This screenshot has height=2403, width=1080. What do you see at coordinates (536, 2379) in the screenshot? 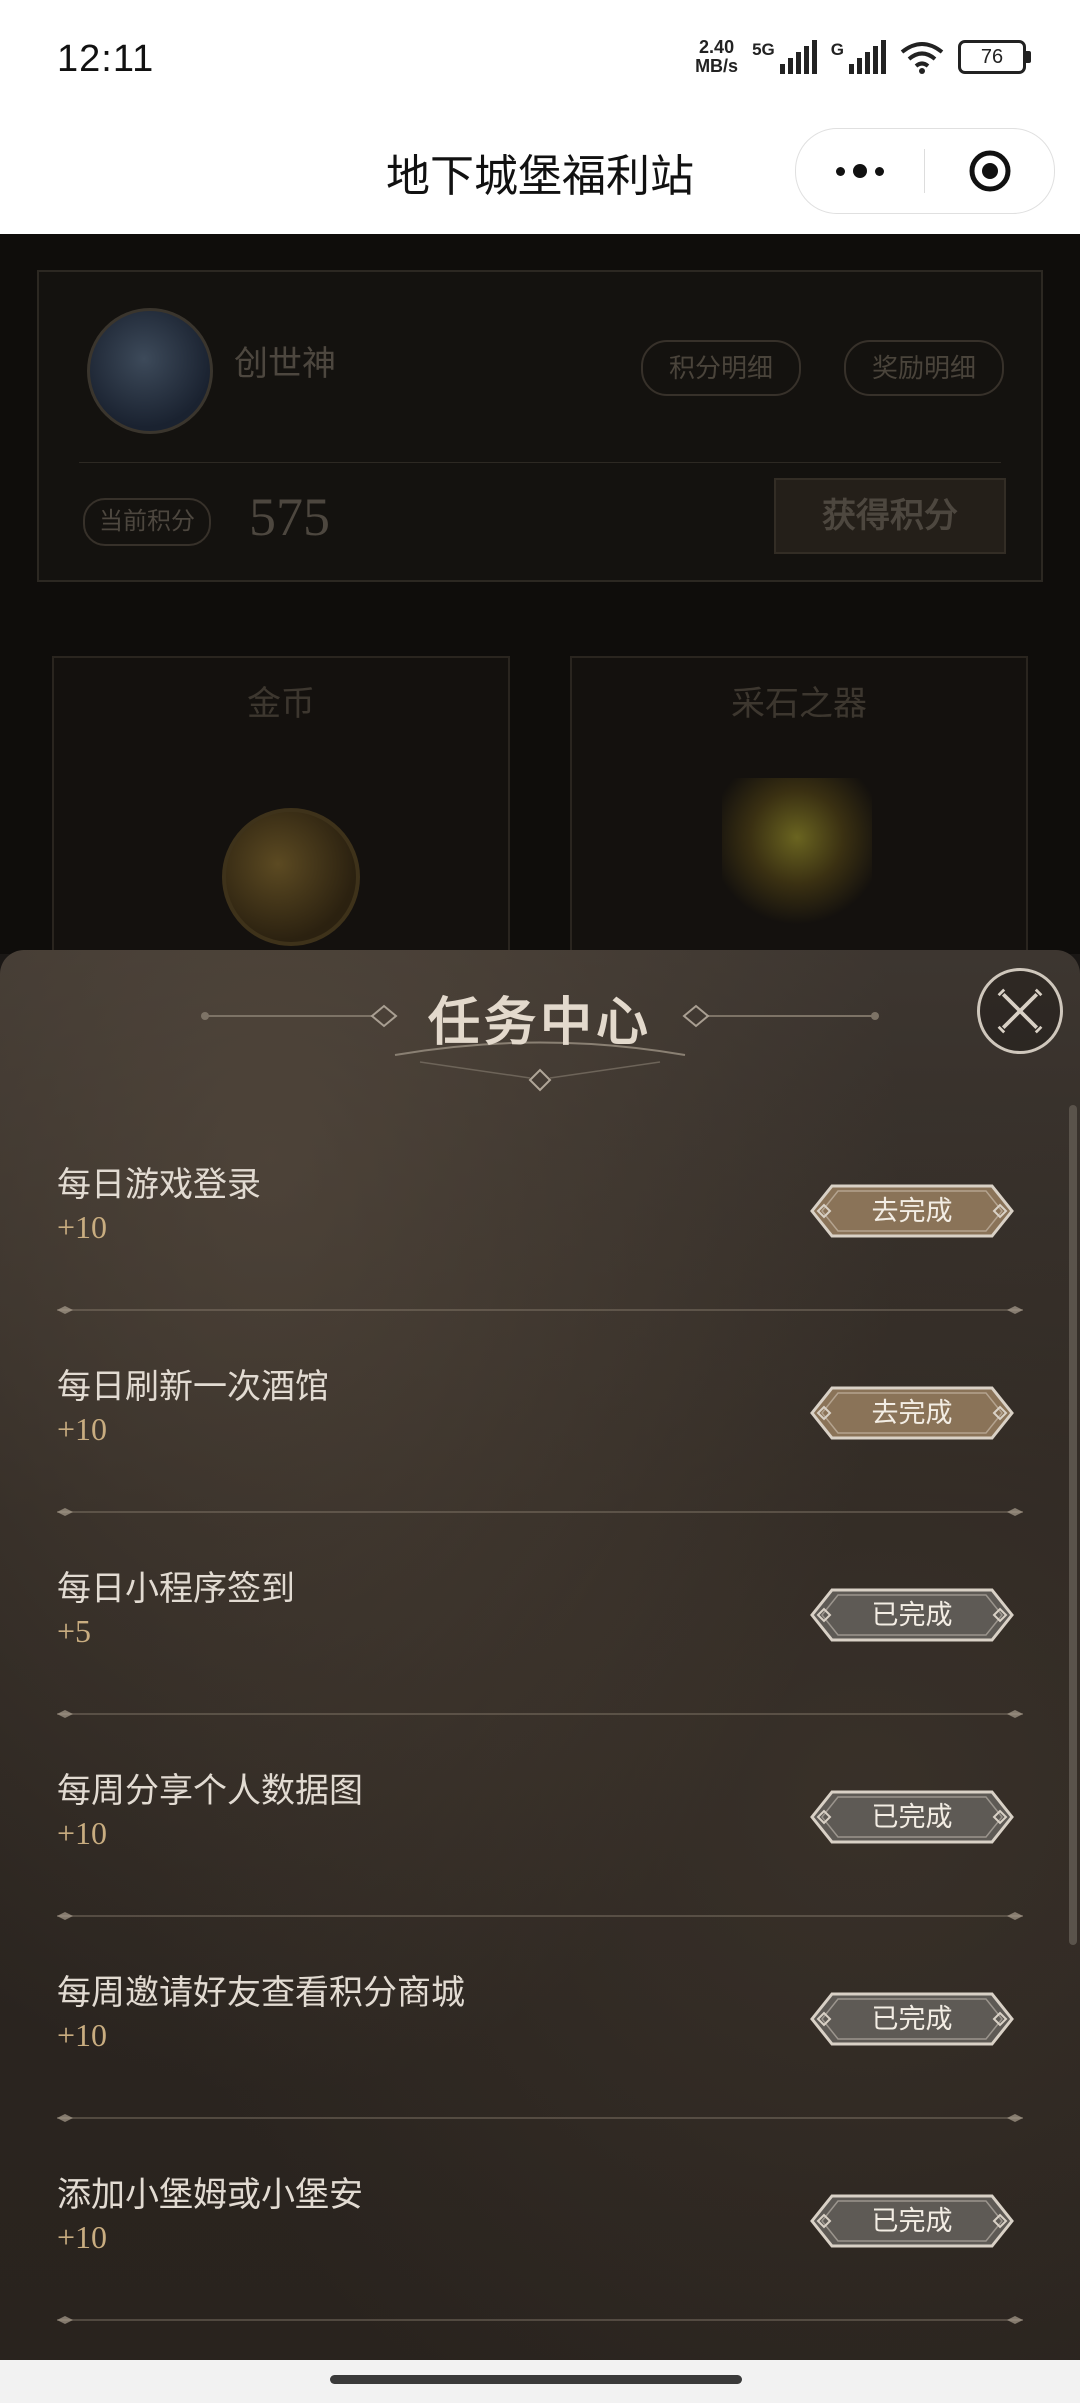
I see `home-indicator` at bounding box center [536, 2379].